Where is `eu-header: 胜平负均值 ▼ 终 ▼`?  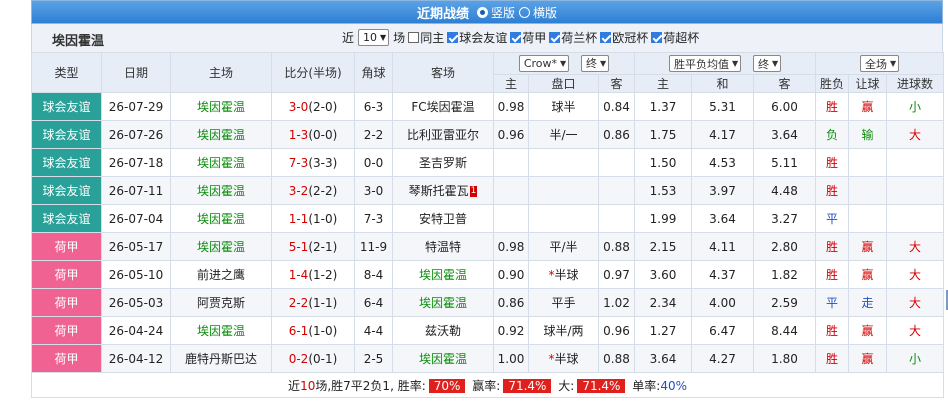
eu-header: 胜平负均值 ▼ 终 ▼ is located at coordinates (725, 63).